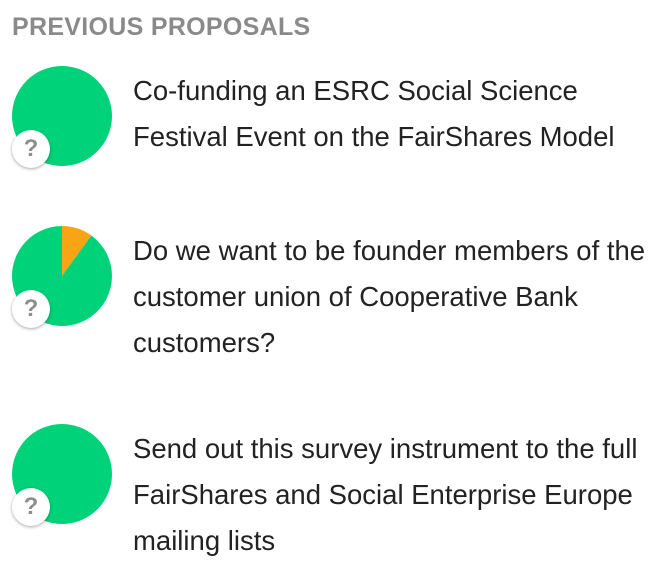  Describe the element at coordinates (161, 27) in the screenshot. I see `section-heading: PREVIOUS PROPOSALS` at that location.